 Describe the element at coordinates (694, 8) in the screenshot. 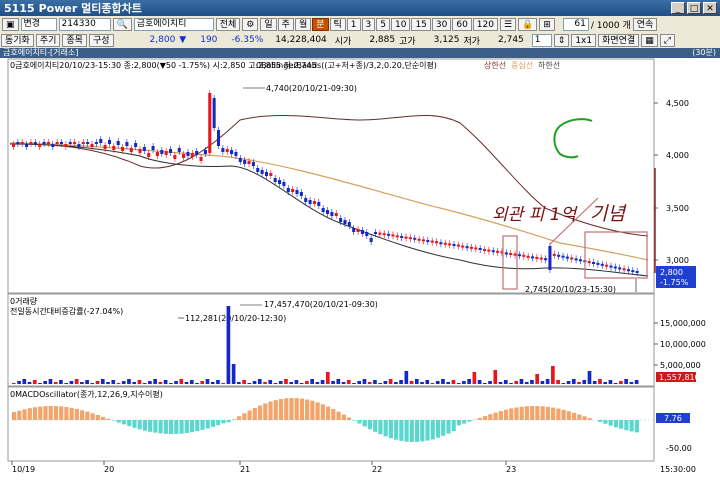

I see `maximize-button: □` at that location.